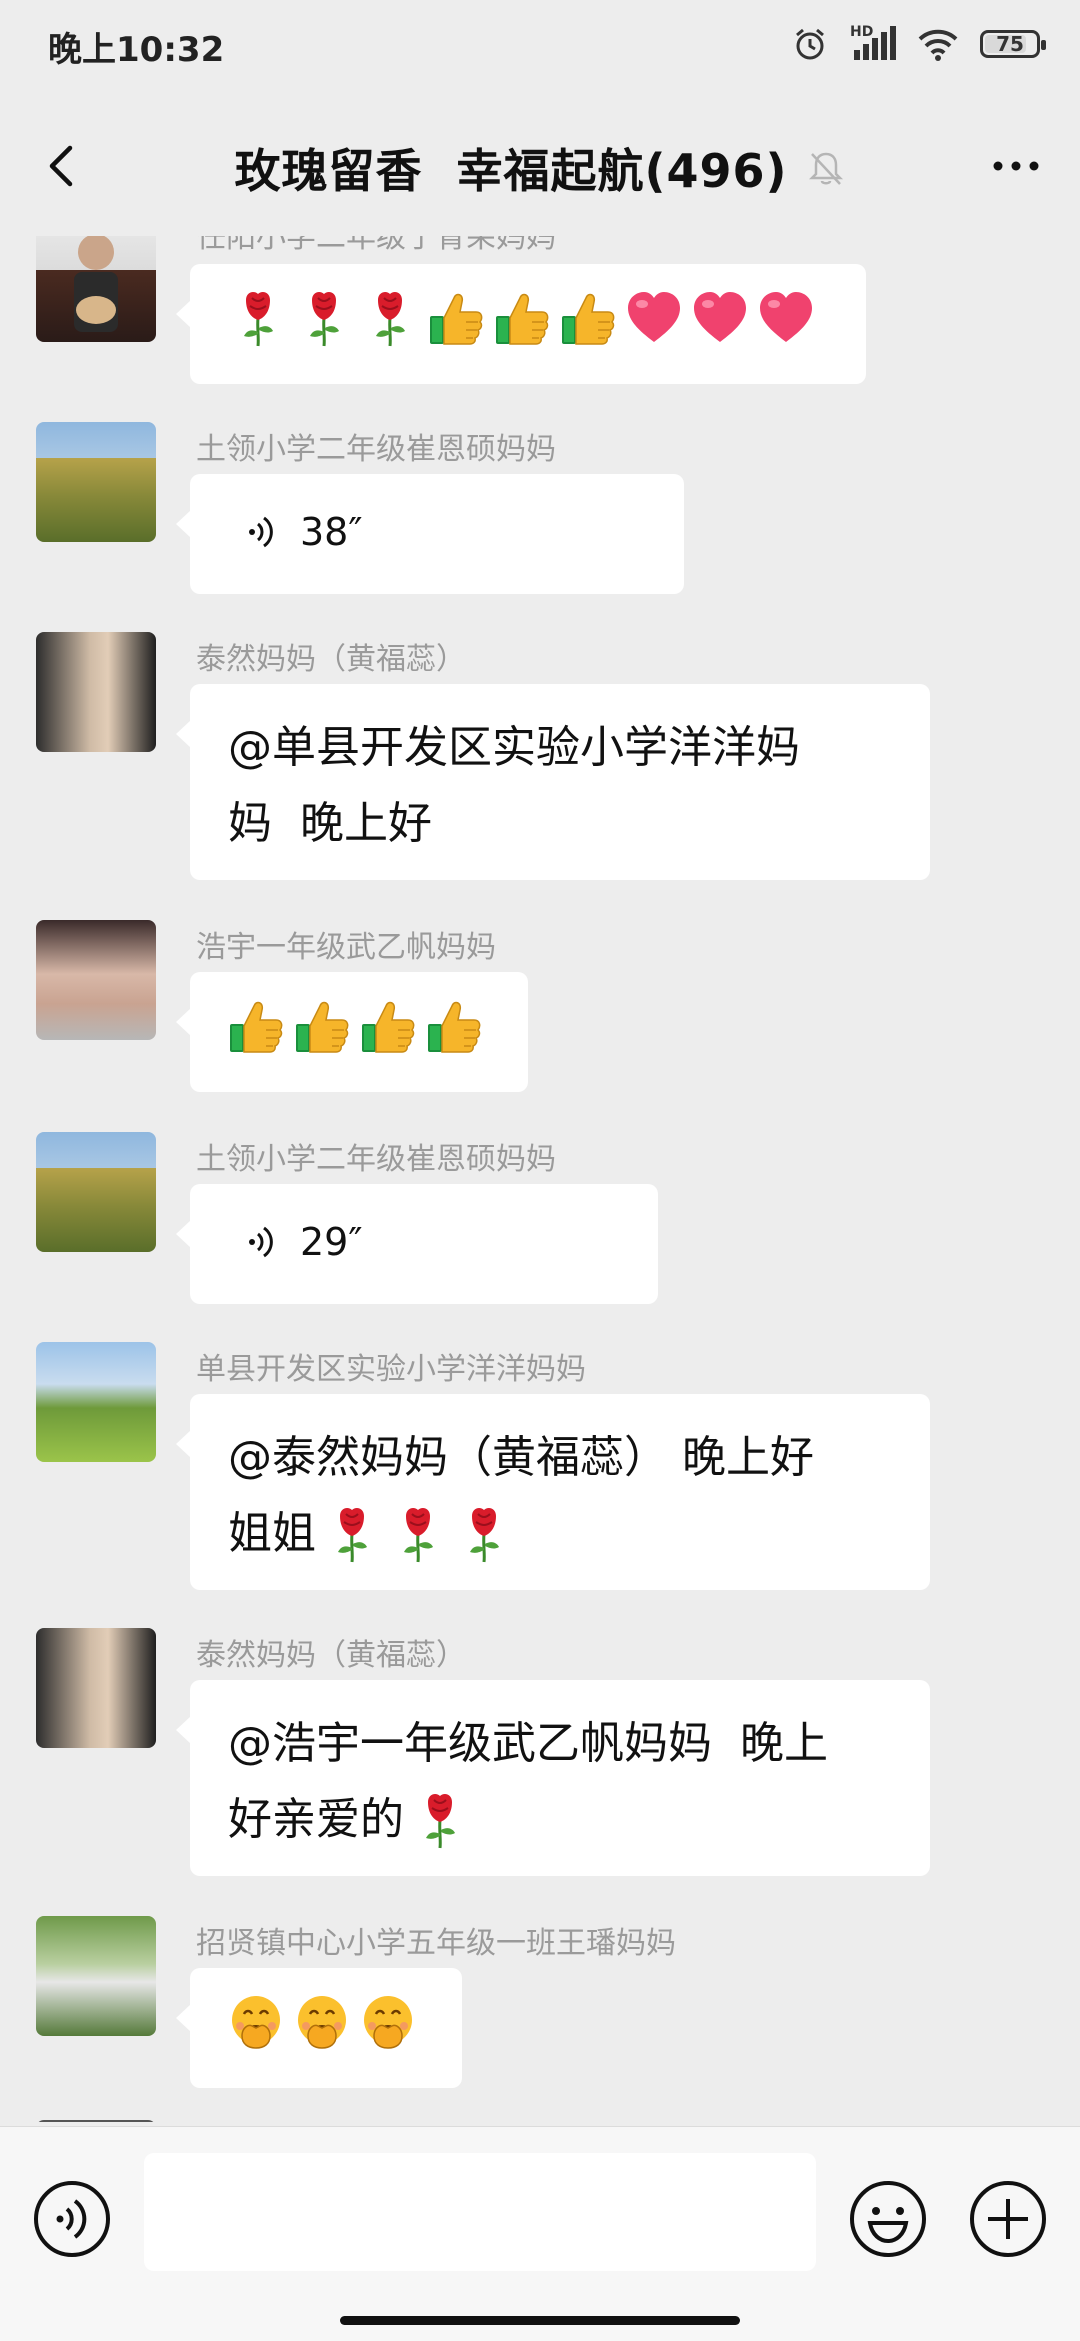  What do you see at coordinates (938, 45) in the screenshot?
I see `wifi-icon` at bounding box center [938, 45].